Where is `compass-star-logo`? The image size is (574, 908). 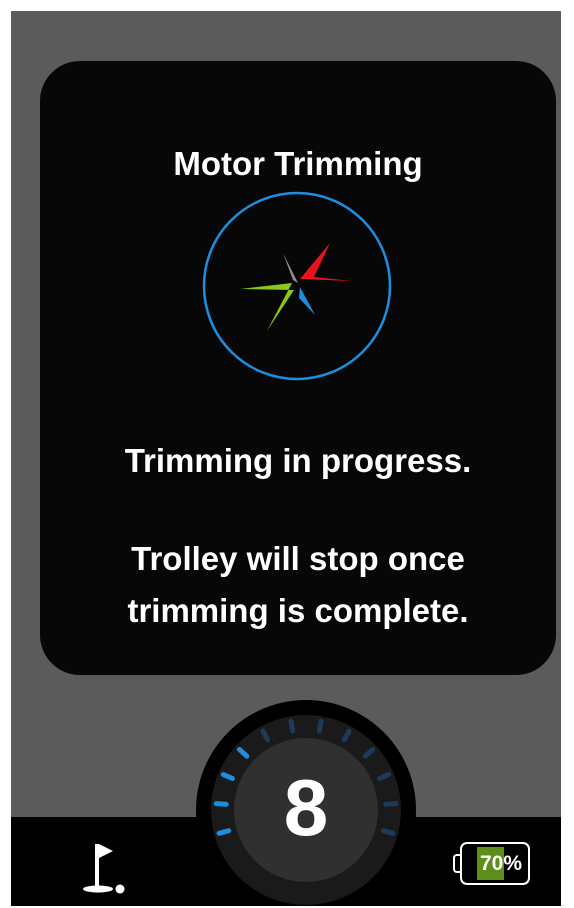 compass-star-logo is located at coordinates (297, 286).